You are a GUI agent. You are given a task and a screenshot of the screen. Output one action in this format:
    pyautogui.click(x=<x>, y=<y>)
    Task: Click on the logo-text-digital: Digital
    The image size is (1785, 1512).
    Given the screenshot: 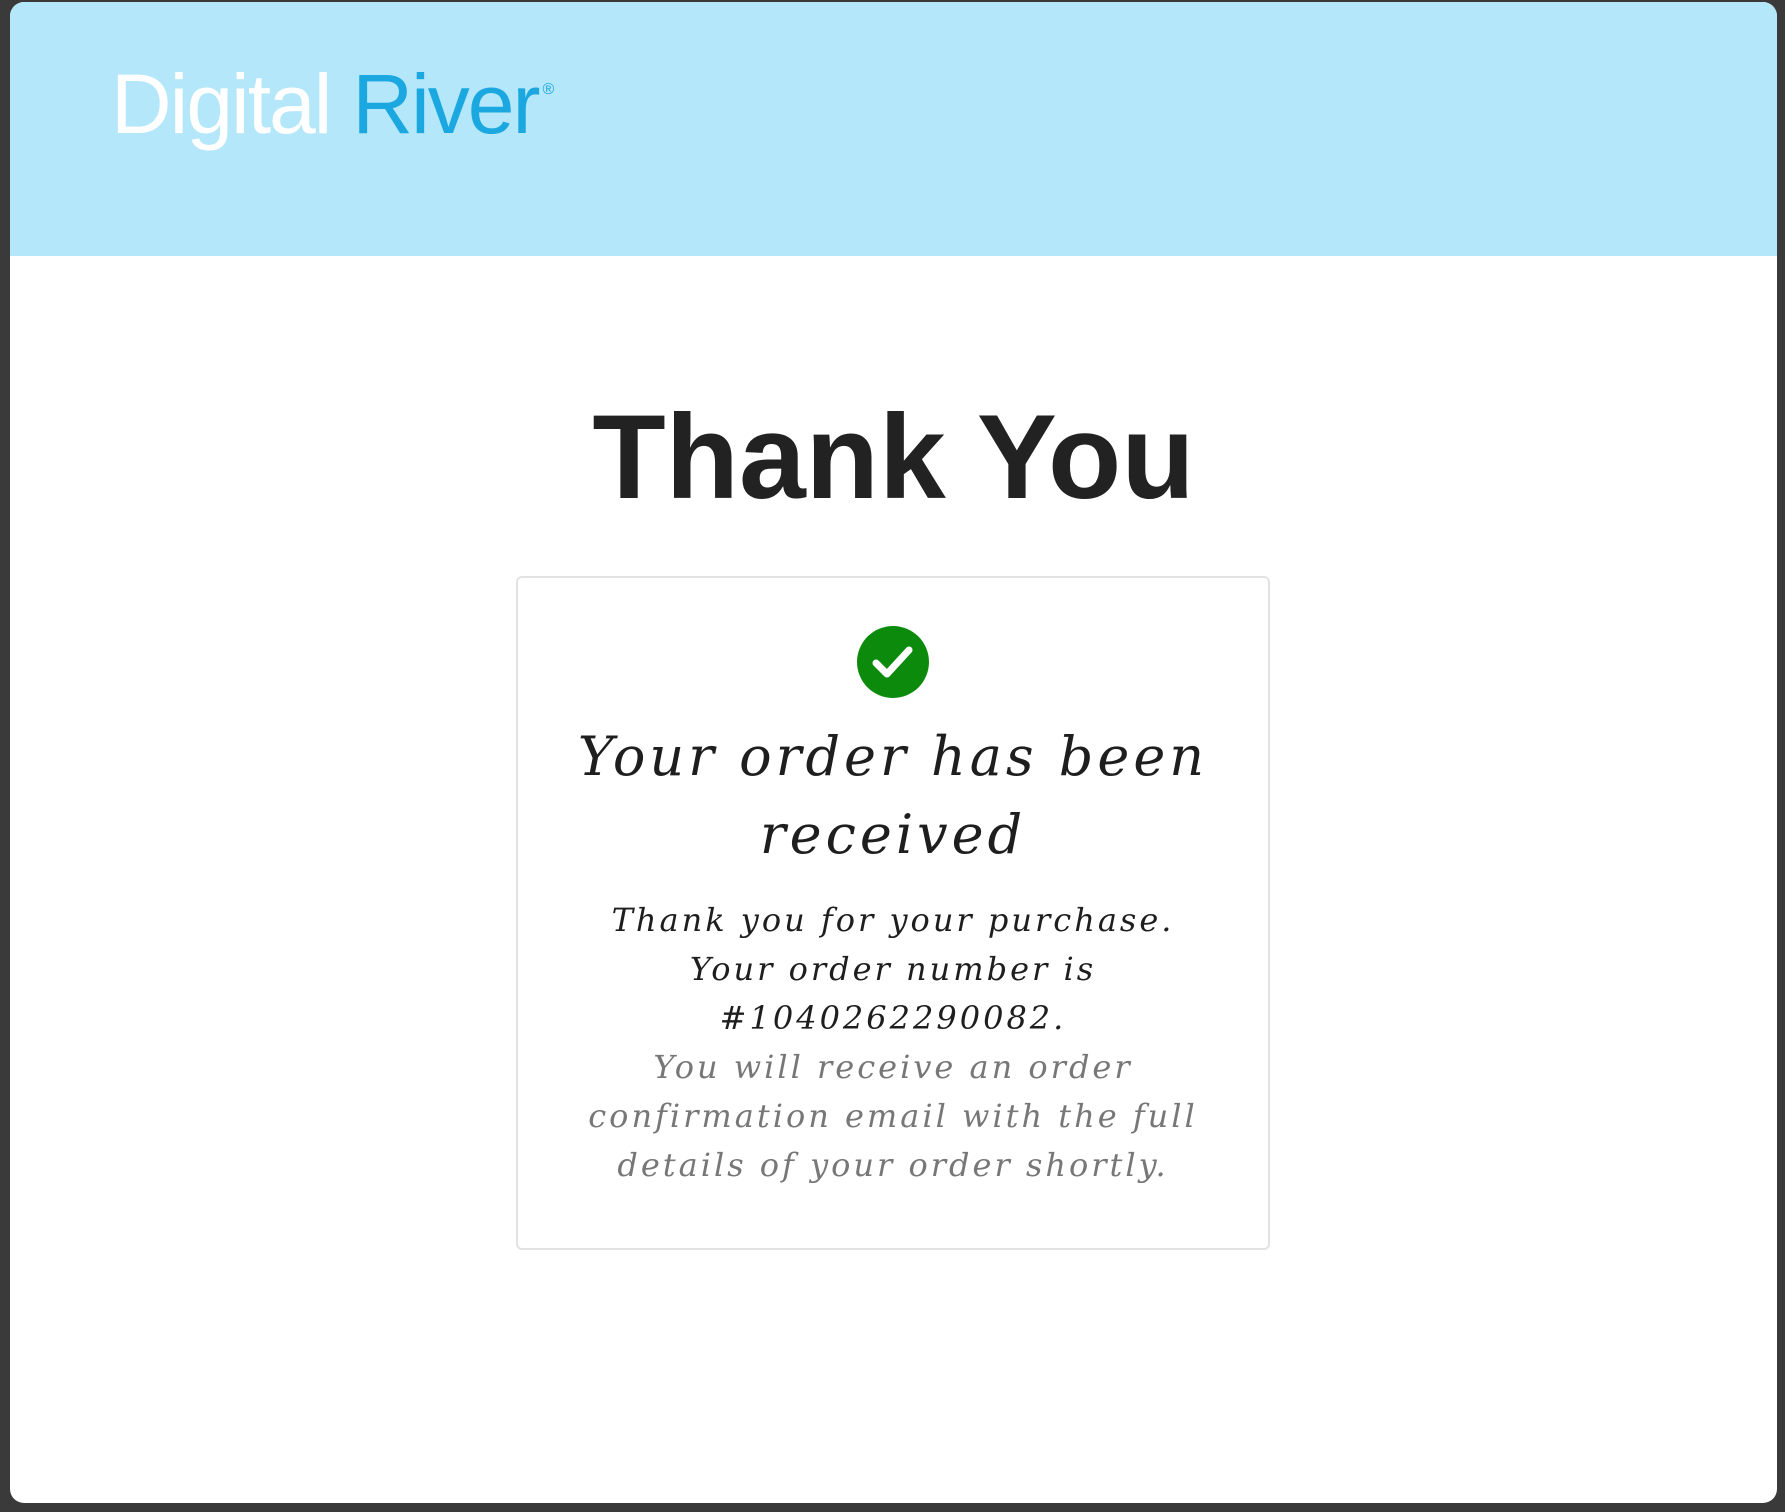 What is the action you would take?
    pyautogui.click(x=221, y=104)
    